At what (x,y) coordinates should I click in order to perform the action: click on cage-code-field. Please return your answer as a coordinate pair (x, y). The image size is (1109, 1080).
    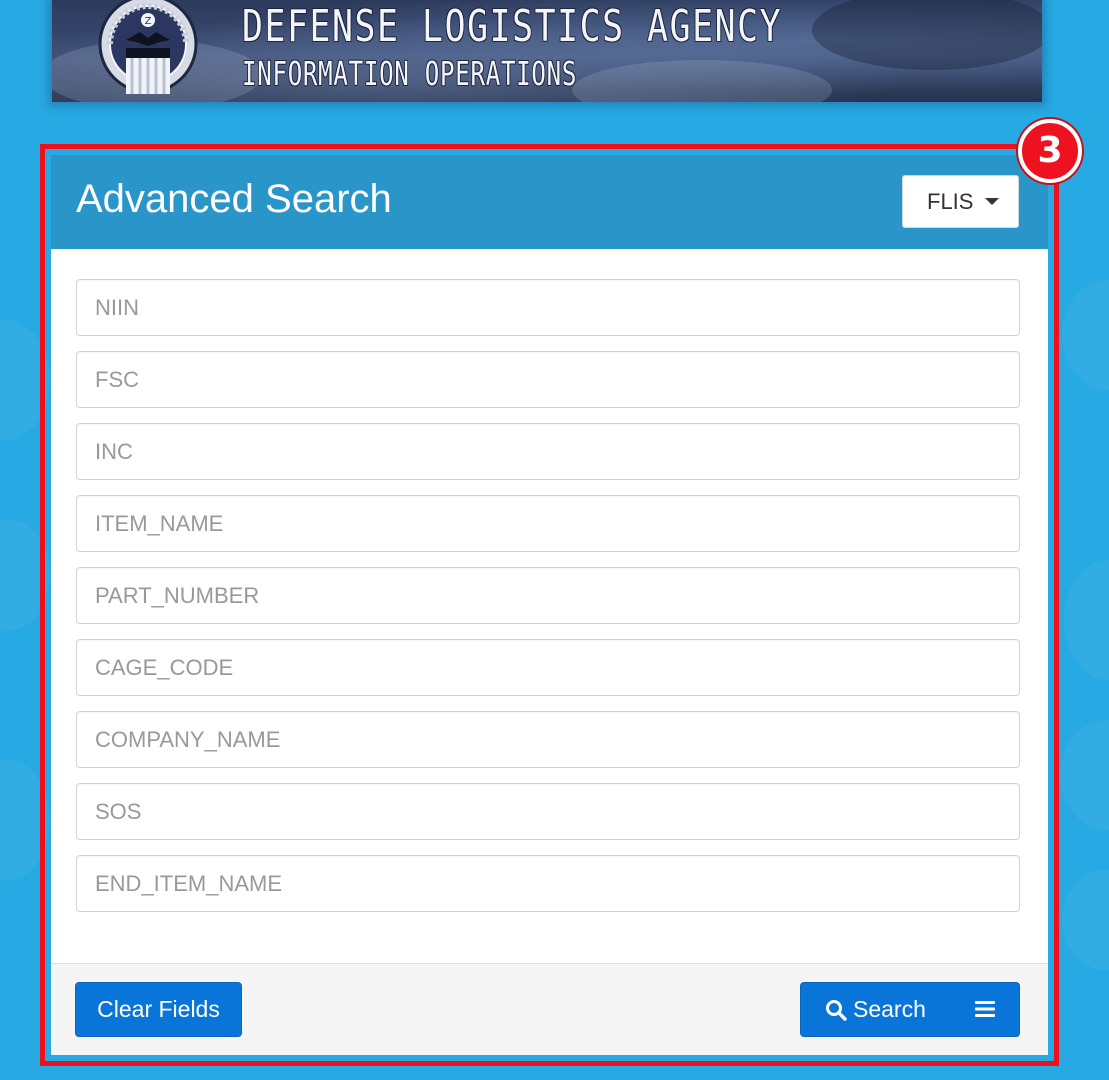
    Looking at the image, I should click on (548, 667).